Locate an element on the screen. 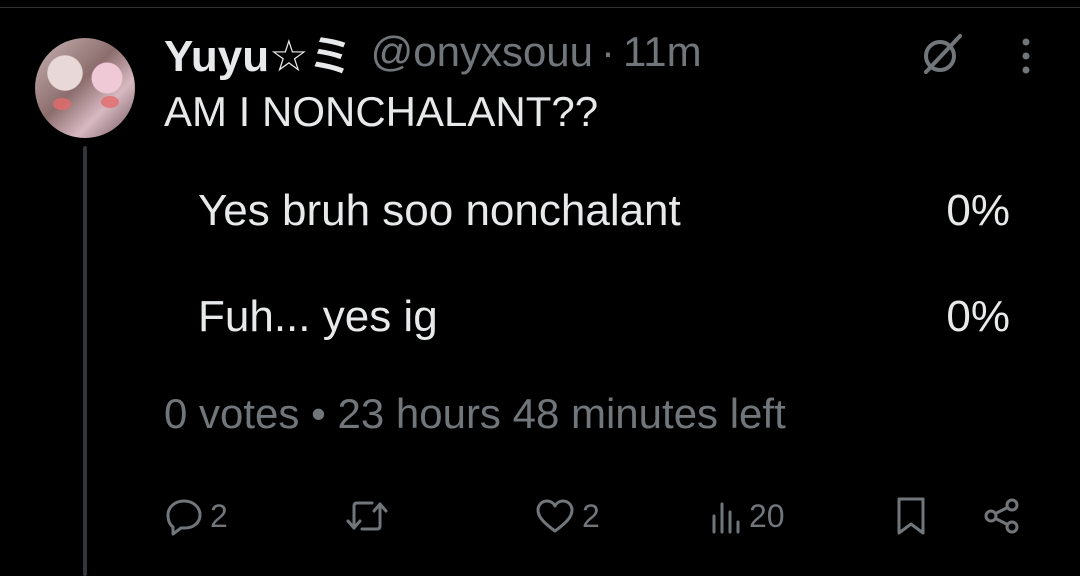 This screenshot has width=1080, height=576. more-icon is located at coordinates (1026, 56).